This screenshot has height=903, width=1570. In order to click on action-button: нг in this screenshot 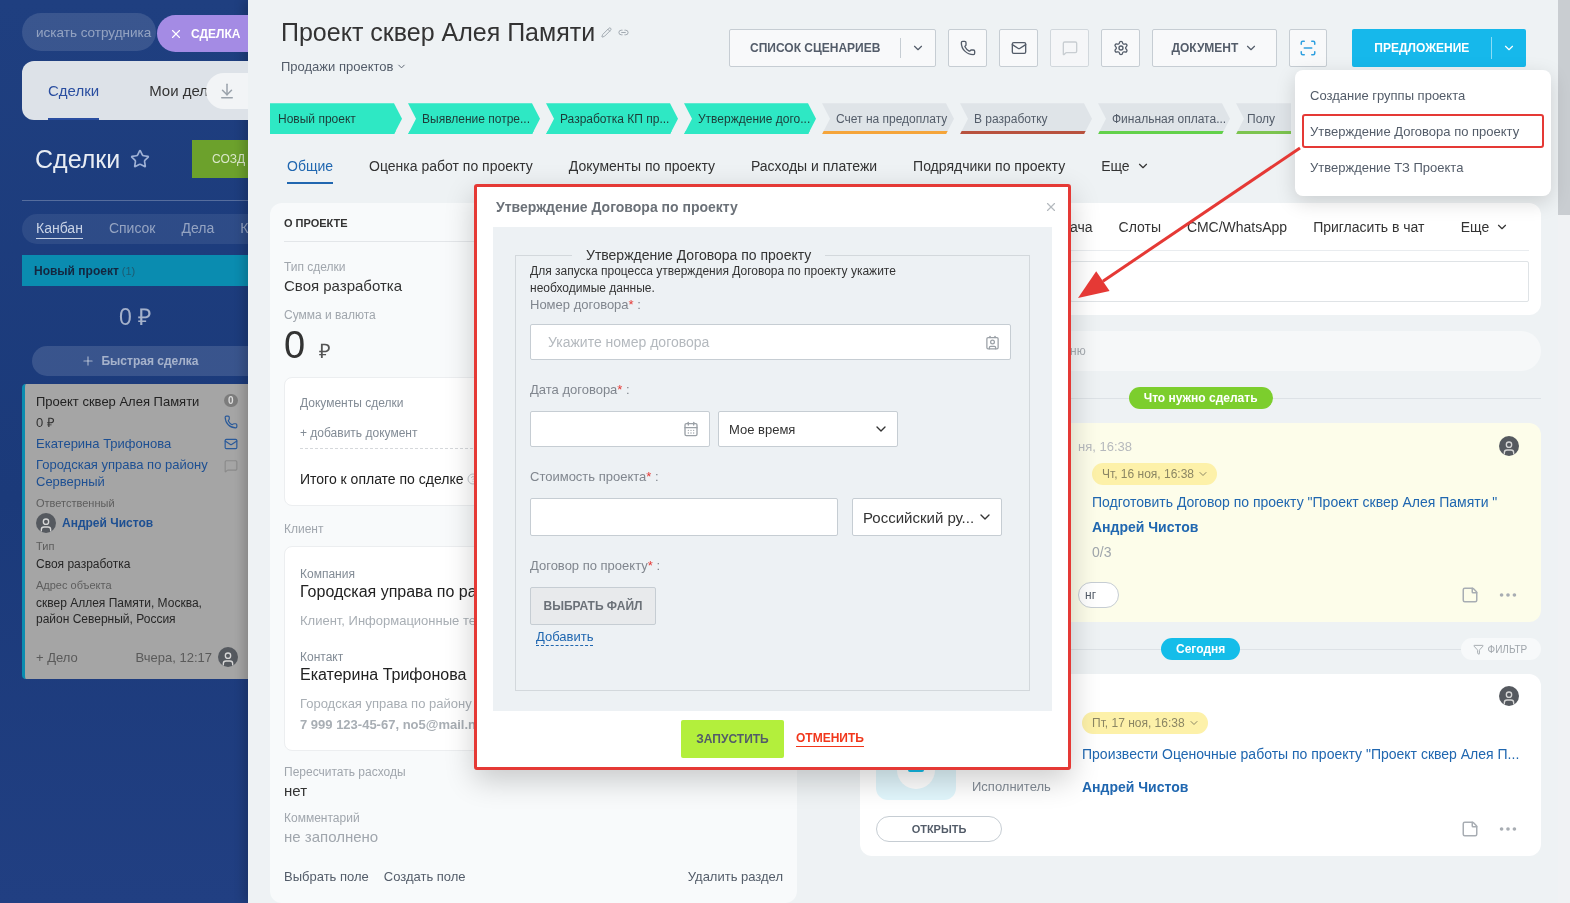, I will do `click(1098, 595)`.